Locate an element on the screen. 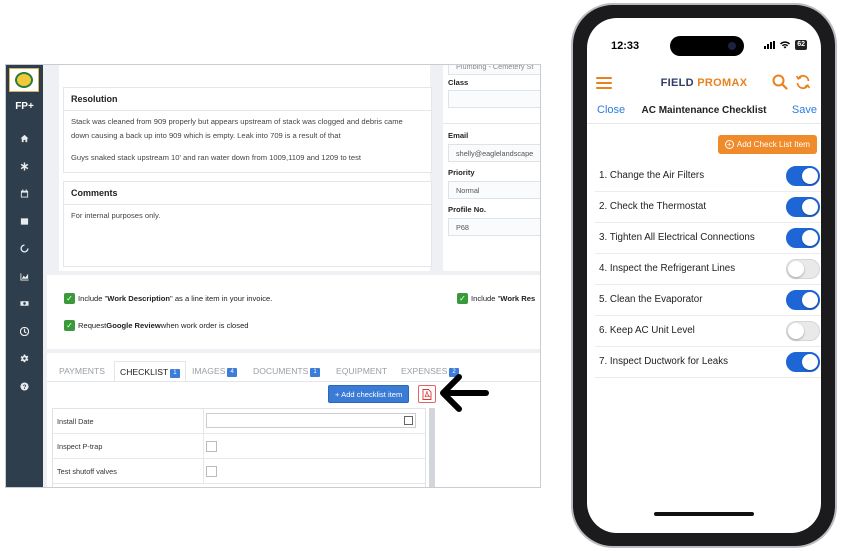  tab-documents: DOCUMENTS 1 is located at coordinates (286, 371).